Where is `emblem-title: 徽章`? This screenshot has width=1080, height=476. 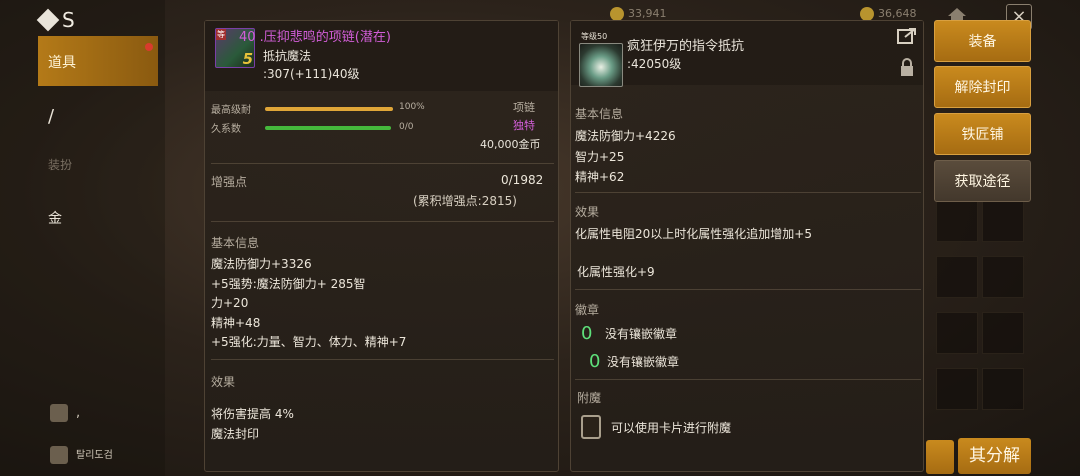
emblem-title: 徽章 is located at coordinates (587, 310).